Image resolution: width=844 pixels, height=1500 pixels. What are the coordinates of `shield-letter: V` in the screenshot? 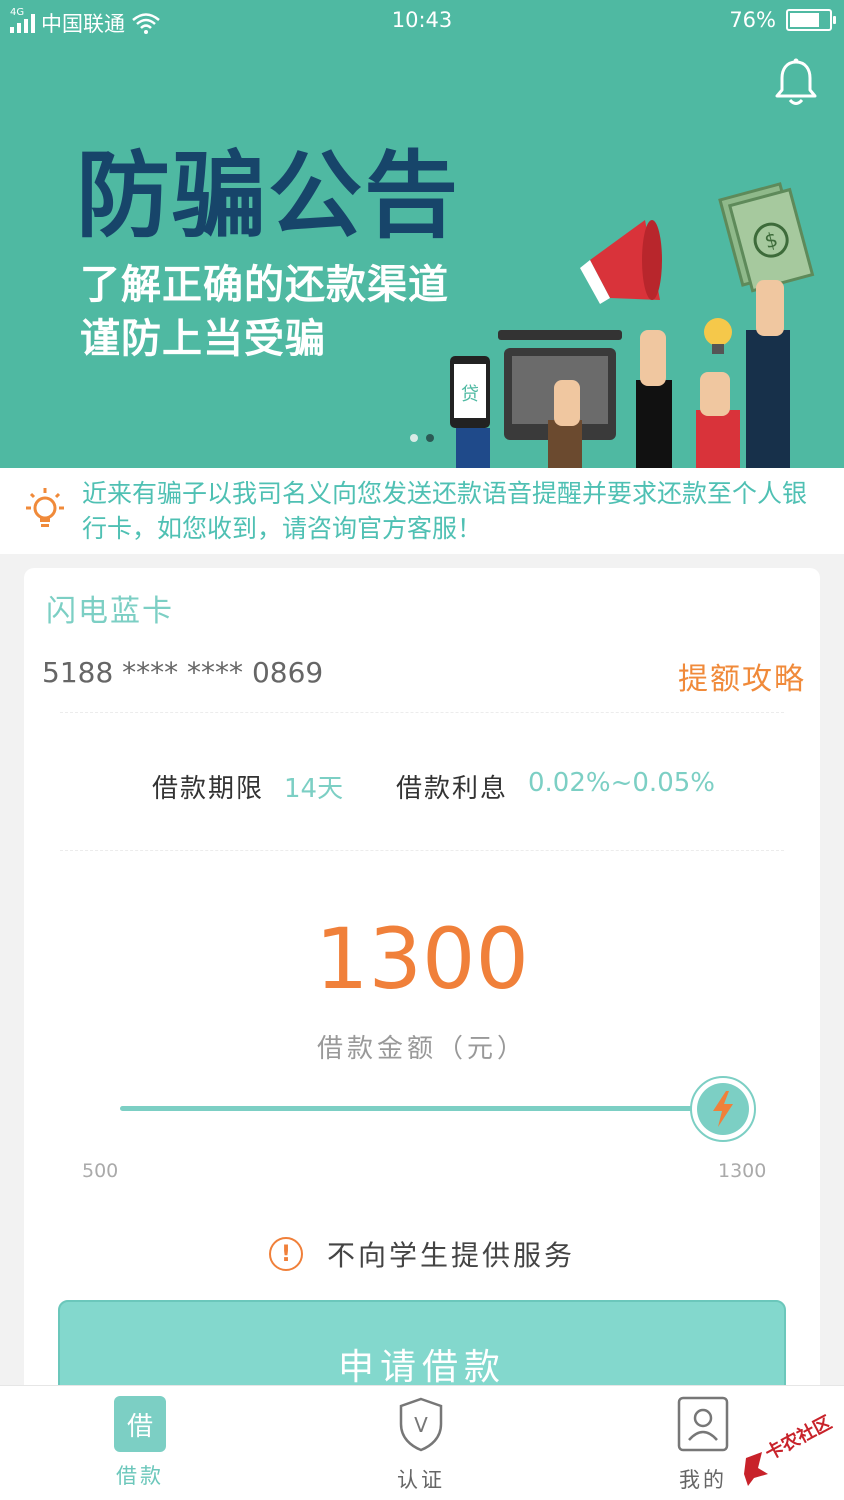 It's located at (421, 1425).